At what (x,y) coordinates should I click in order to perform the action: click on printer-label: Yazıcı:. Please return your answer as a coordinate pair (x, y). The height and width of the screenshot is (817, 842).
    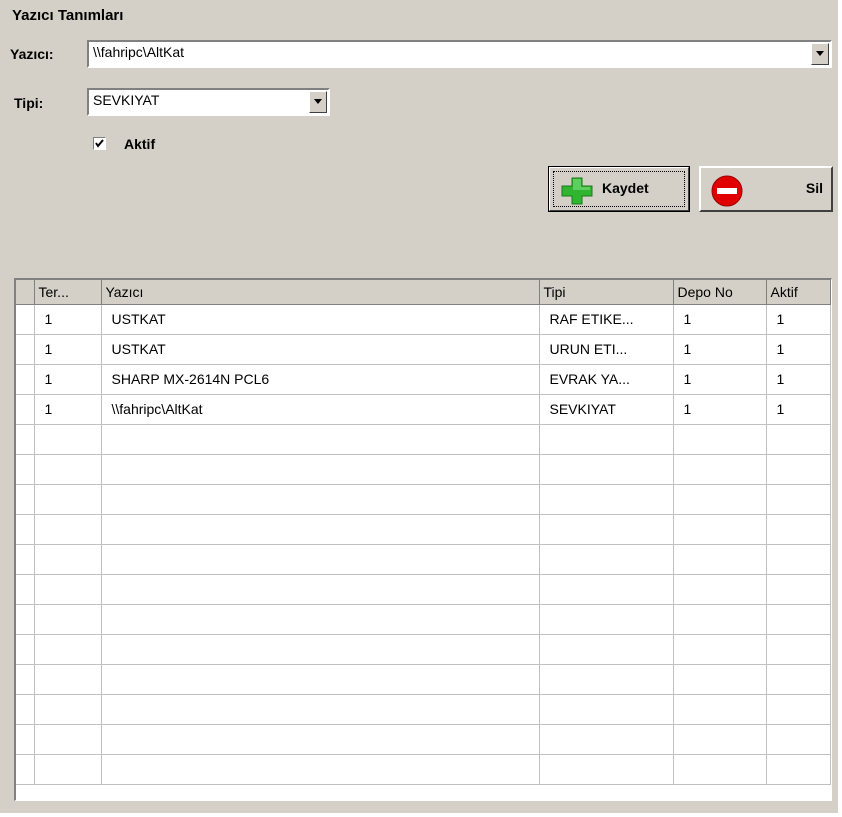
    Looking at the image, I should click on (32, 54).